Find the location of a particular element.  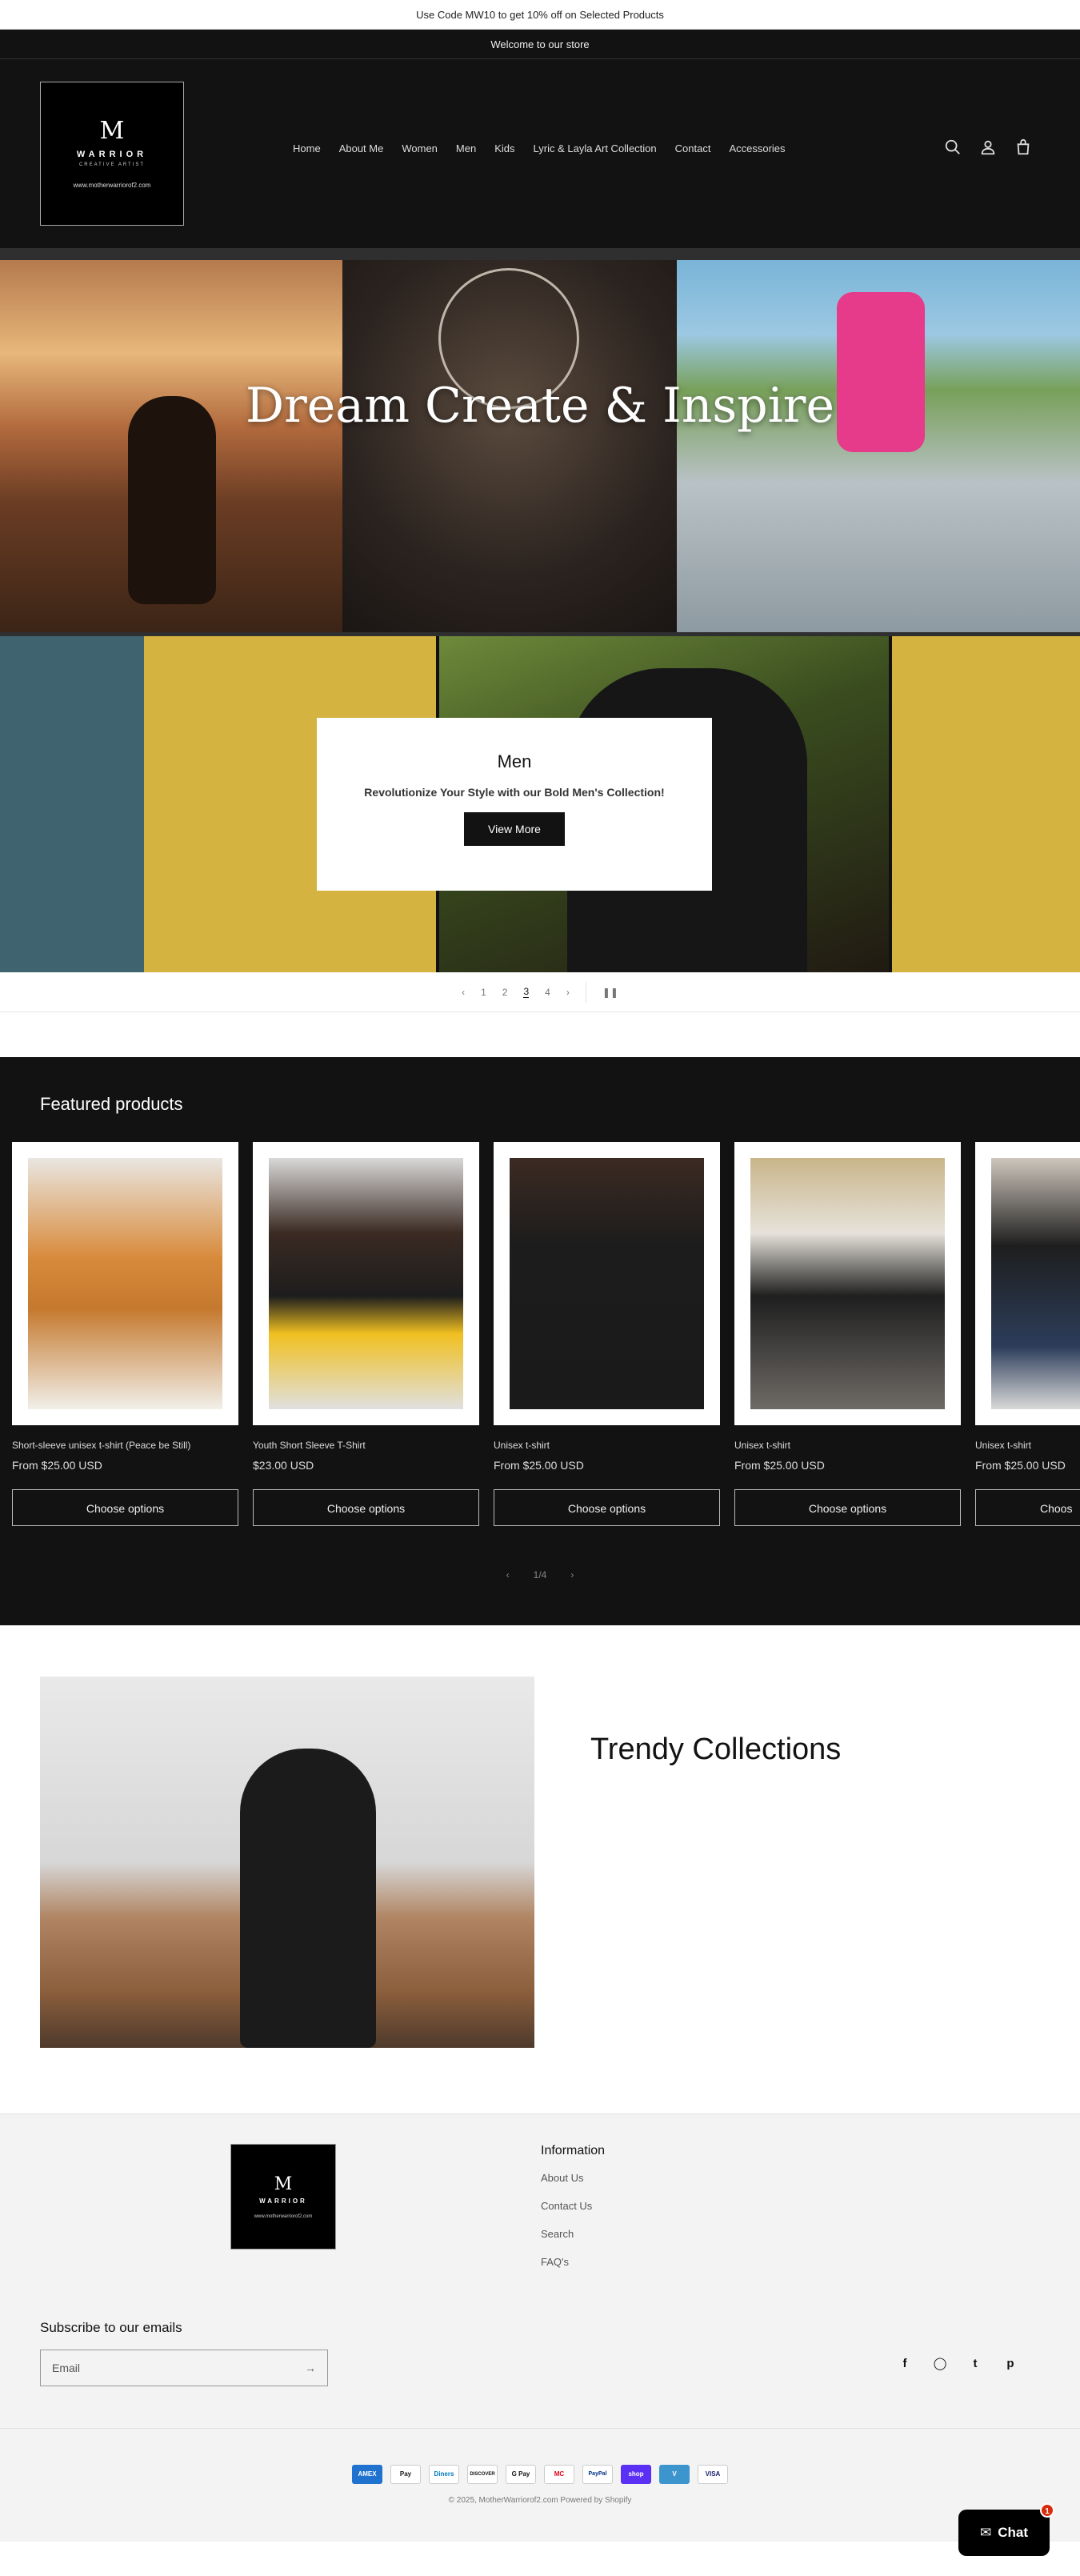

amex-icon: AMEX is located at coordinates (367, 2474).